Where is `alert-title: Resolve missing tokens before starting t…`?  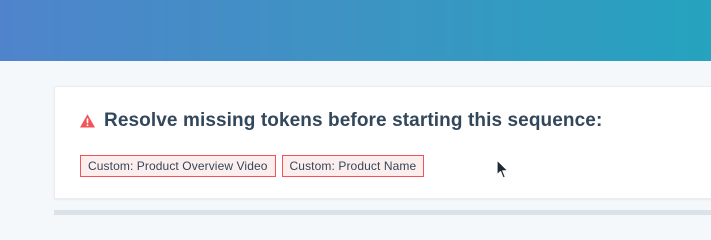 alert-title: Resolve missing tokens before starting t… is located at coordinates (353, 120).